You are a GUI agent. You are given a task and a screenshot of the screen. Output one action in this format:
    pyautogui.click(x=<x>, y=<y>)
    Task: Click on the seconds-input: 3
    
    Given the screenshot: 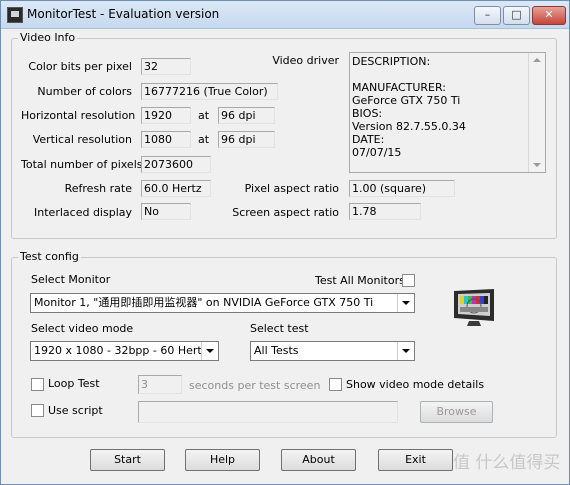 What is the action you would take?
    pyautogui.click(x=160, y=384)
    